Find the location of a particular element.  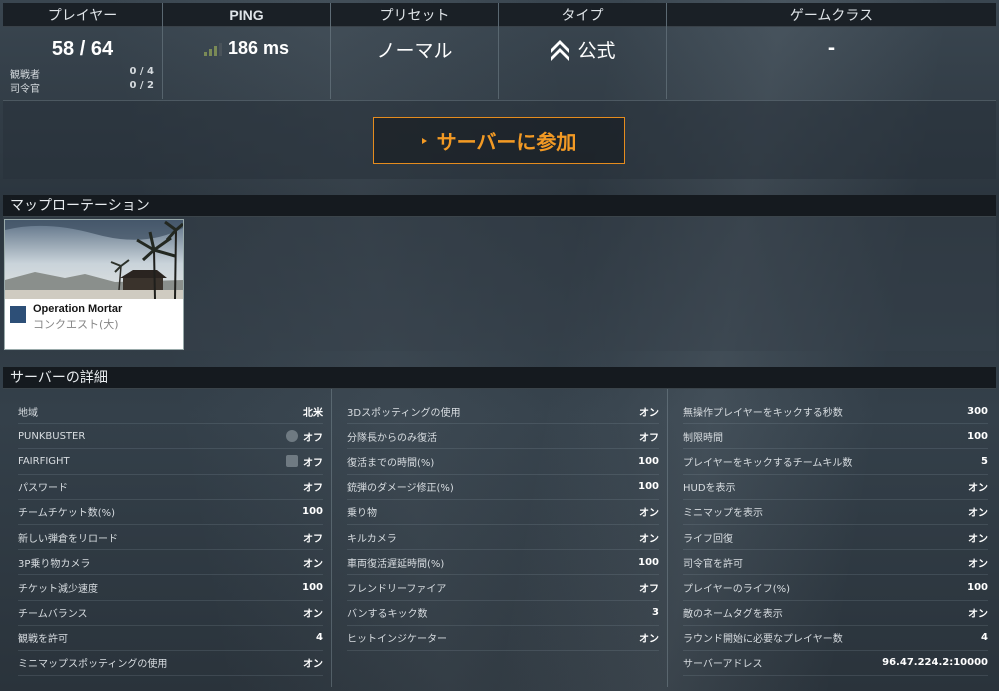

punkbuster-icon is located at coordinates (292, 436).